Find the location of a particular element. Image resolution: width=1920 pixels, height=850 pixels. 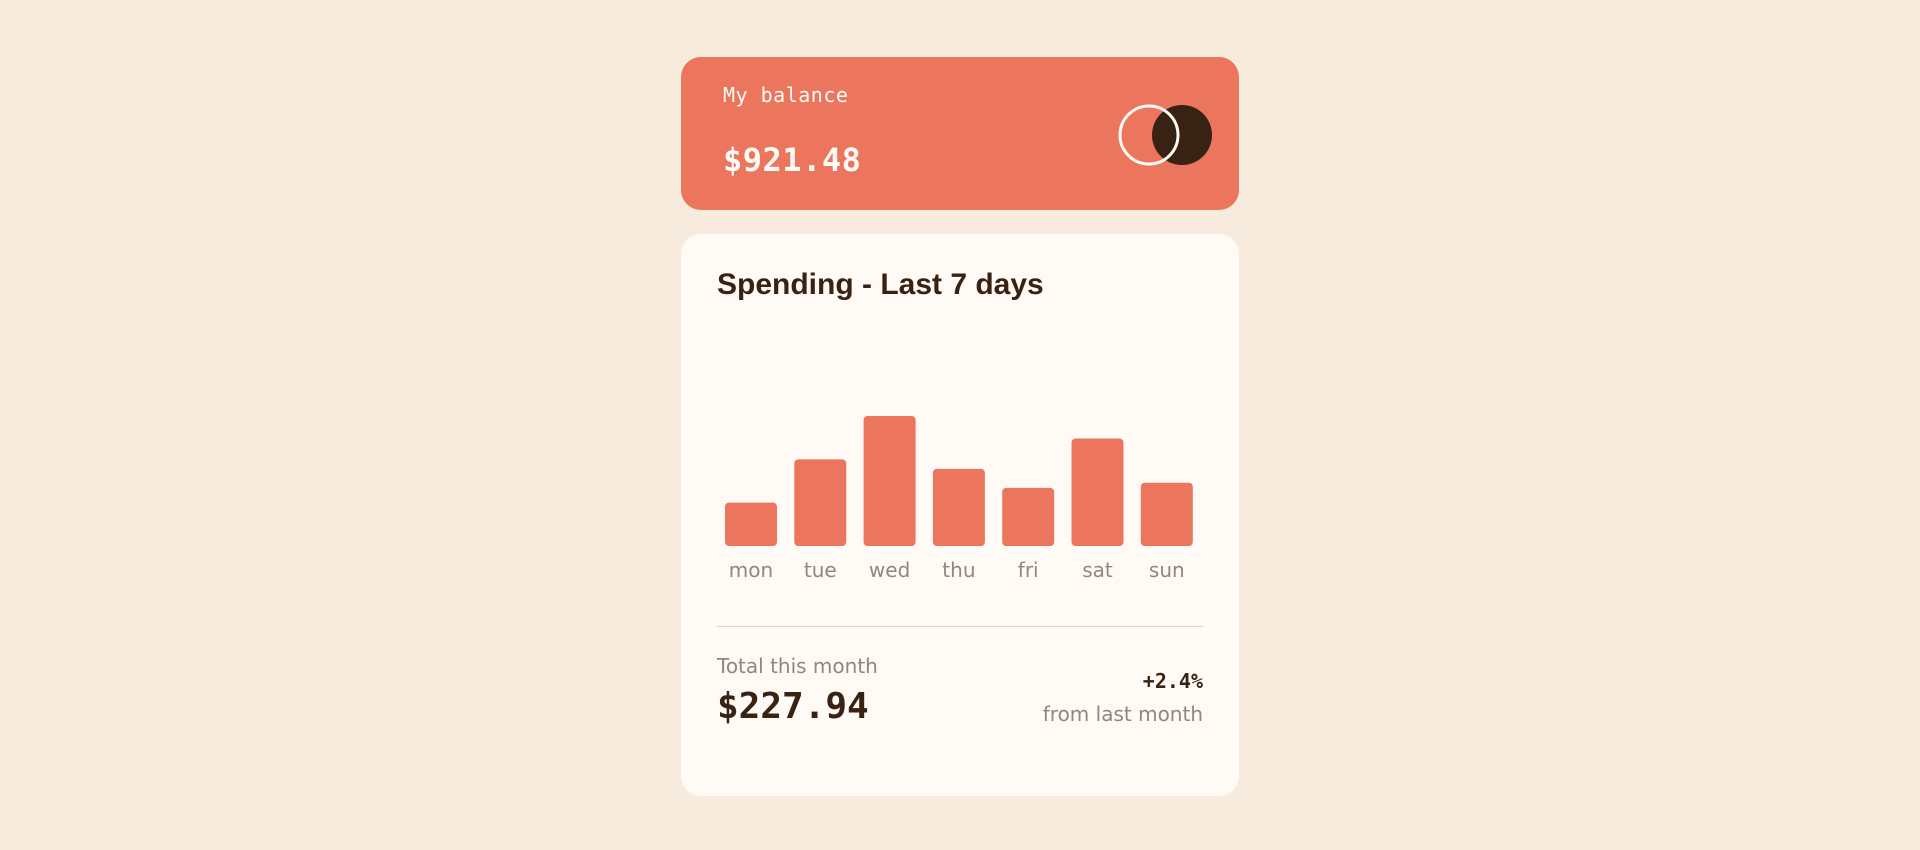

balance-value: $921.48 is located at coordinates (792, 160).